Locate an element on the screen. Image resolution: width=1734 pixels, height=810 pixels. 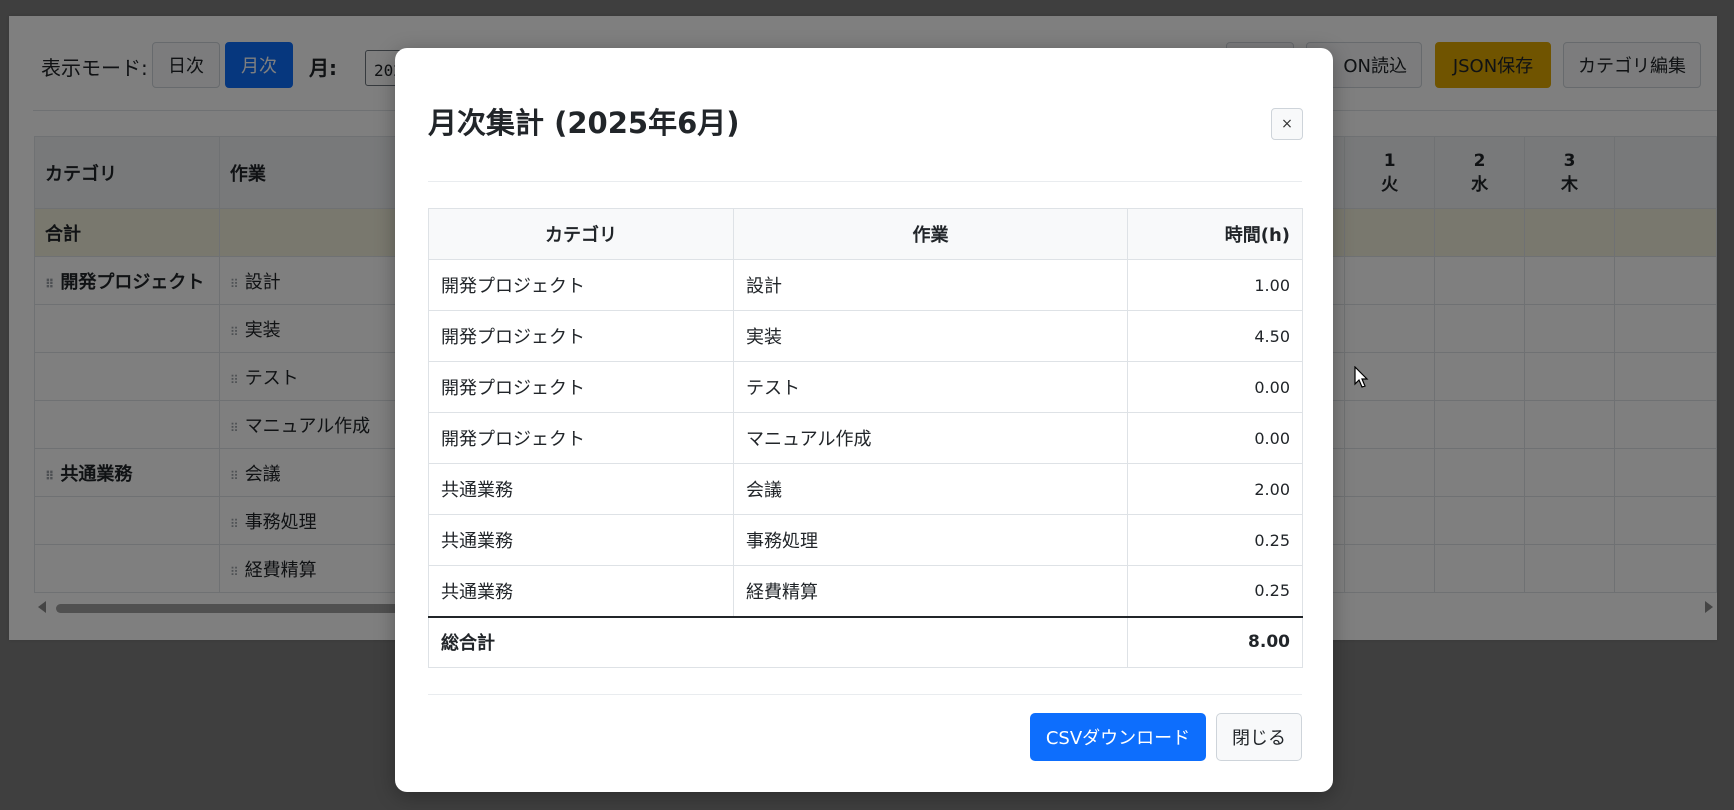
table-row: 開発プロジェクト マニュアル作成 0.00 is located at coordinates (865, 438).